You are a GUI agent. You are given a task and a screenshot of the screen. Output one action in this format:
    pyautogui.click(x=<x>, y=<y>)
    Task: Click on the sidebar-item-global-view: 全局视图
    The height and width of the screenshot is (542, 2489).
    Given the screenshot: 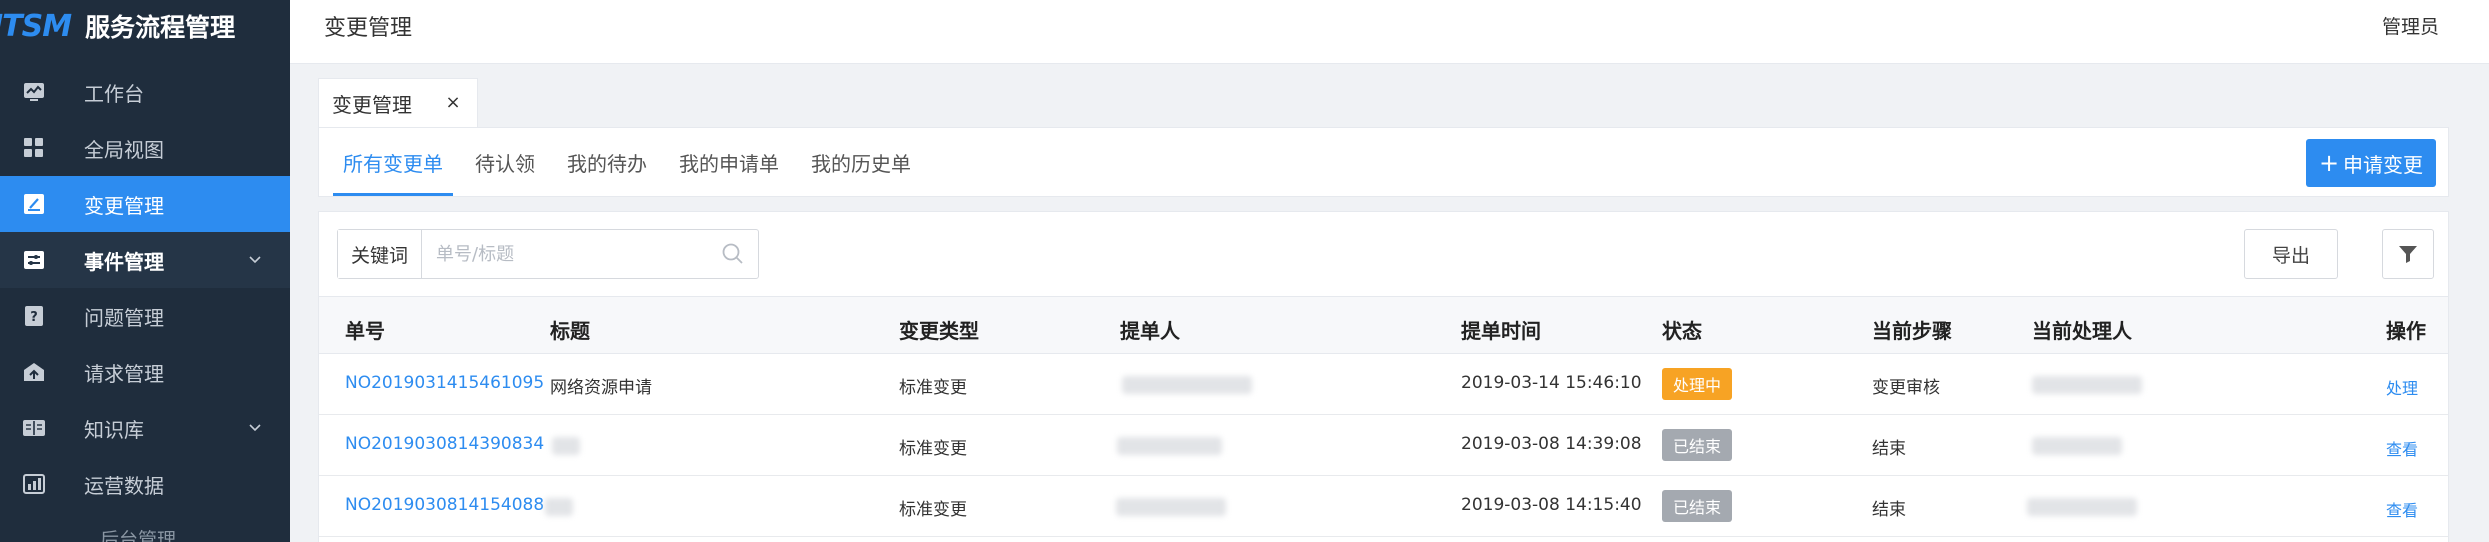 What is the action you would take?
    pyautogui.click(x=145, y=148)
    